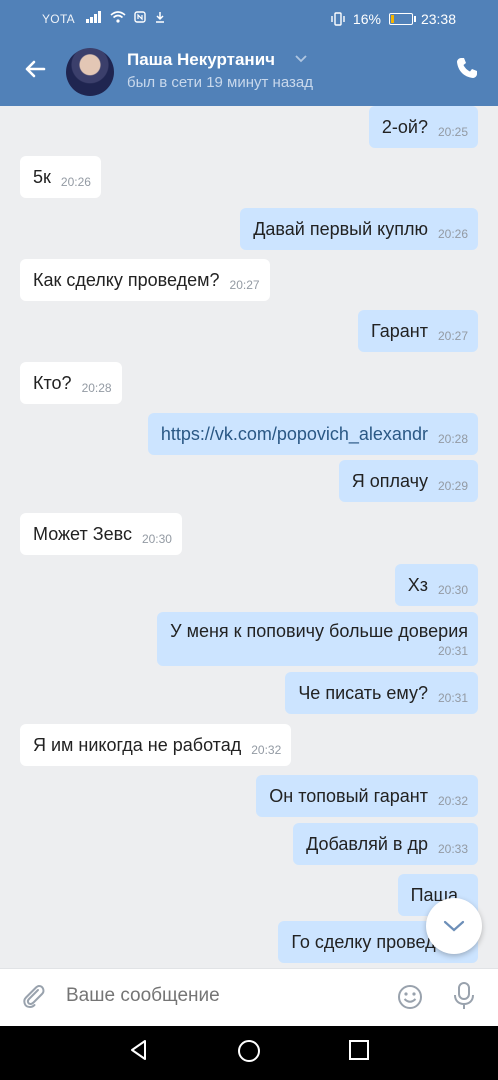  I want to click on message-outgoing: Я оплачу 20:29, so click(408, 481).